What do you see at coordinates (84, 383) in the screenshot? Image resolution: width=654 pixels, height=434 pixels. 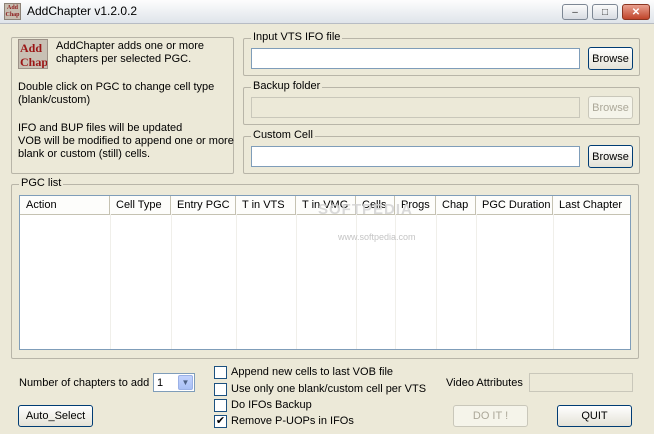 I see `chapters-label: Number of chapters to add` at bounding box center [84, 383].